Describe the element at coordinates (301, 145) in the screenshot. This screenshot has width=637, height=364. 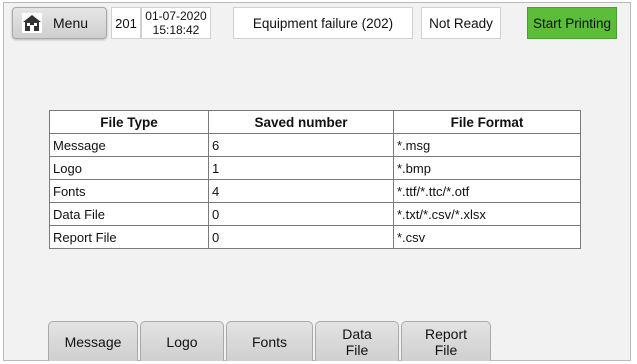
I see `table-cell: 6` at that location.